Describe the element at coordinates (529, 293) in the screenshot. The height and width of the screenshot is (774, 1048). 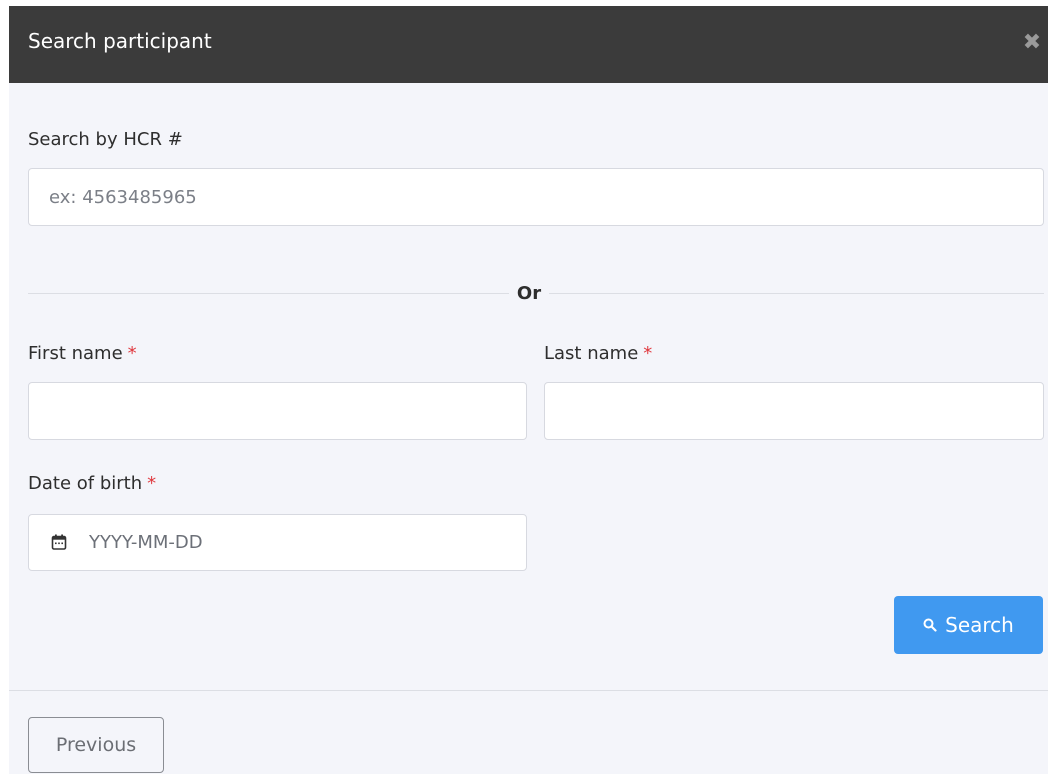
I see `divider-or: Or` at that location.